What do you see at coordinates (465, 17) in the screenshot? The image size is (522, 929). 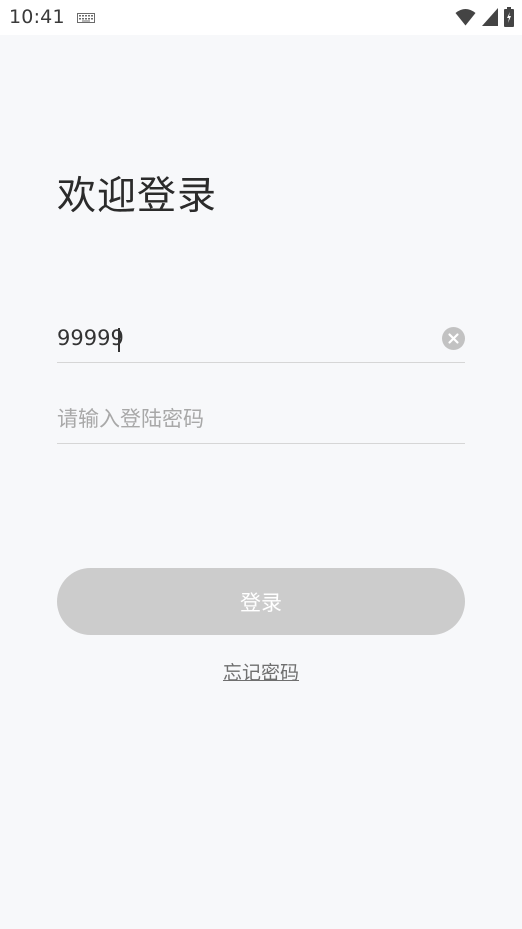 I see `wifi-icon` at bounding box center [465, 17].